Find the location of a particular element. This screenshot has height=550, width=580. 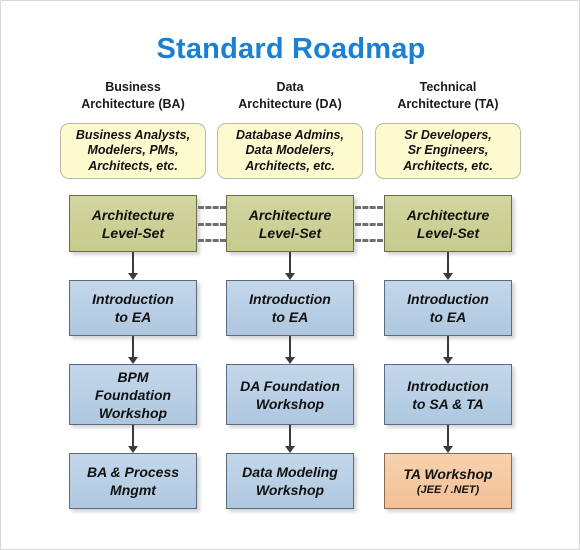

arrow-da-1-line is located at coordinates (290, 263).